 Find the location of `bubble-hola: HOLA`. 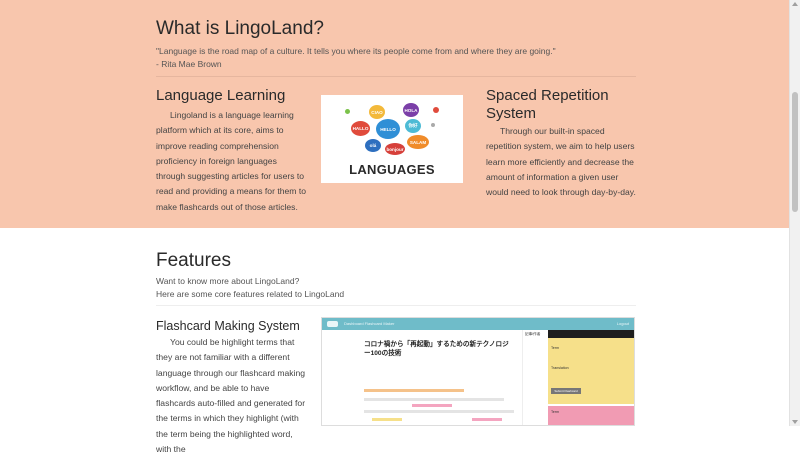

bubble-hola: HOLA is located at coordinates (411, 110).